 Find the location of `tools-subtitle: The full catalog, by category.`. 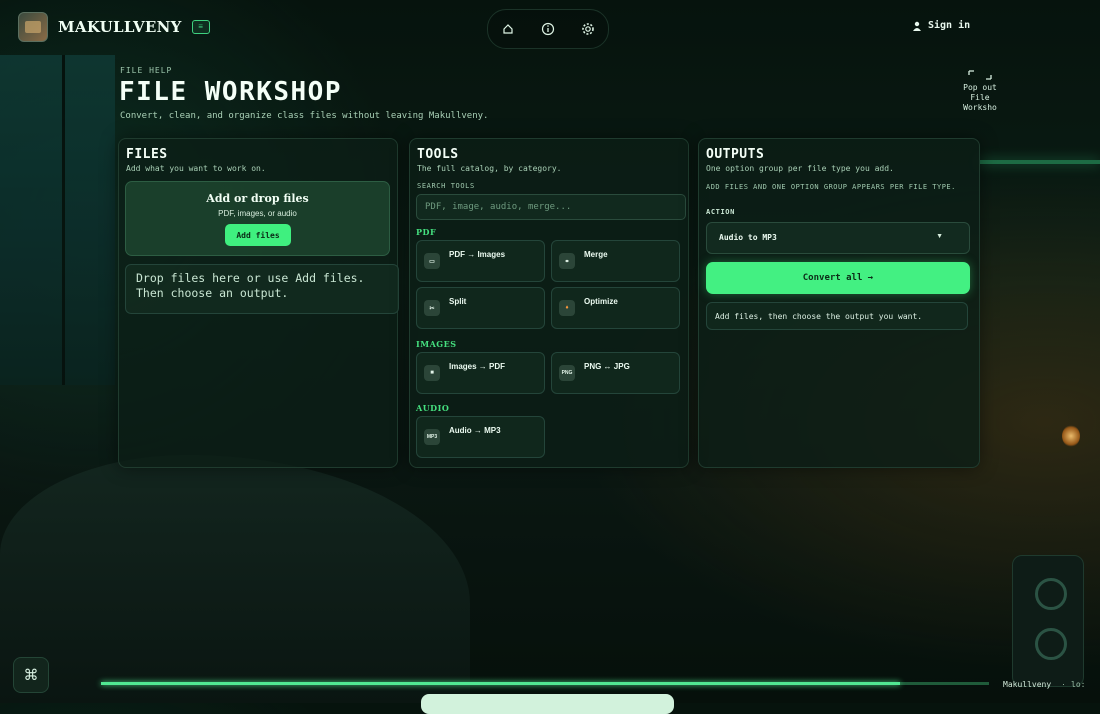

tools-subtitle: The full catalog, by category. is located at coordinates (489, 168).